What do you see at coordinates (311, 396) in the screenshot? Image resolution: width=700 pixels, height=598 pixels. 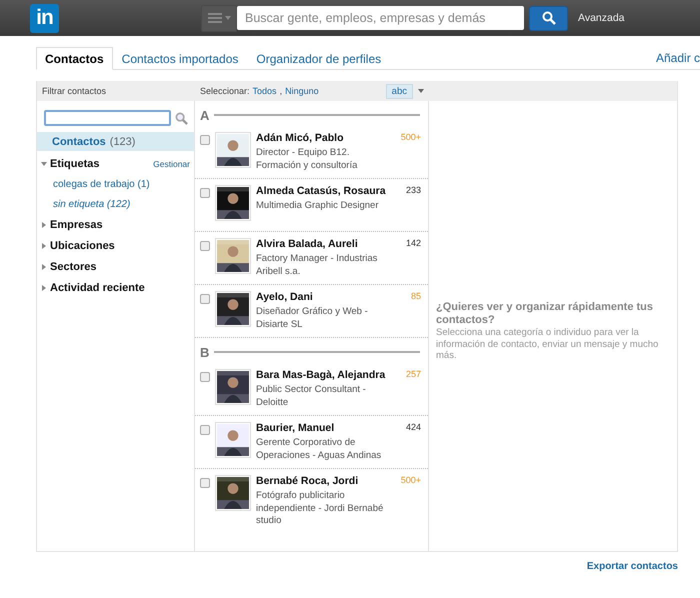 I see `contact-headline: Public Sector Consultant - Deloitte` at bounding box center [311, 396].